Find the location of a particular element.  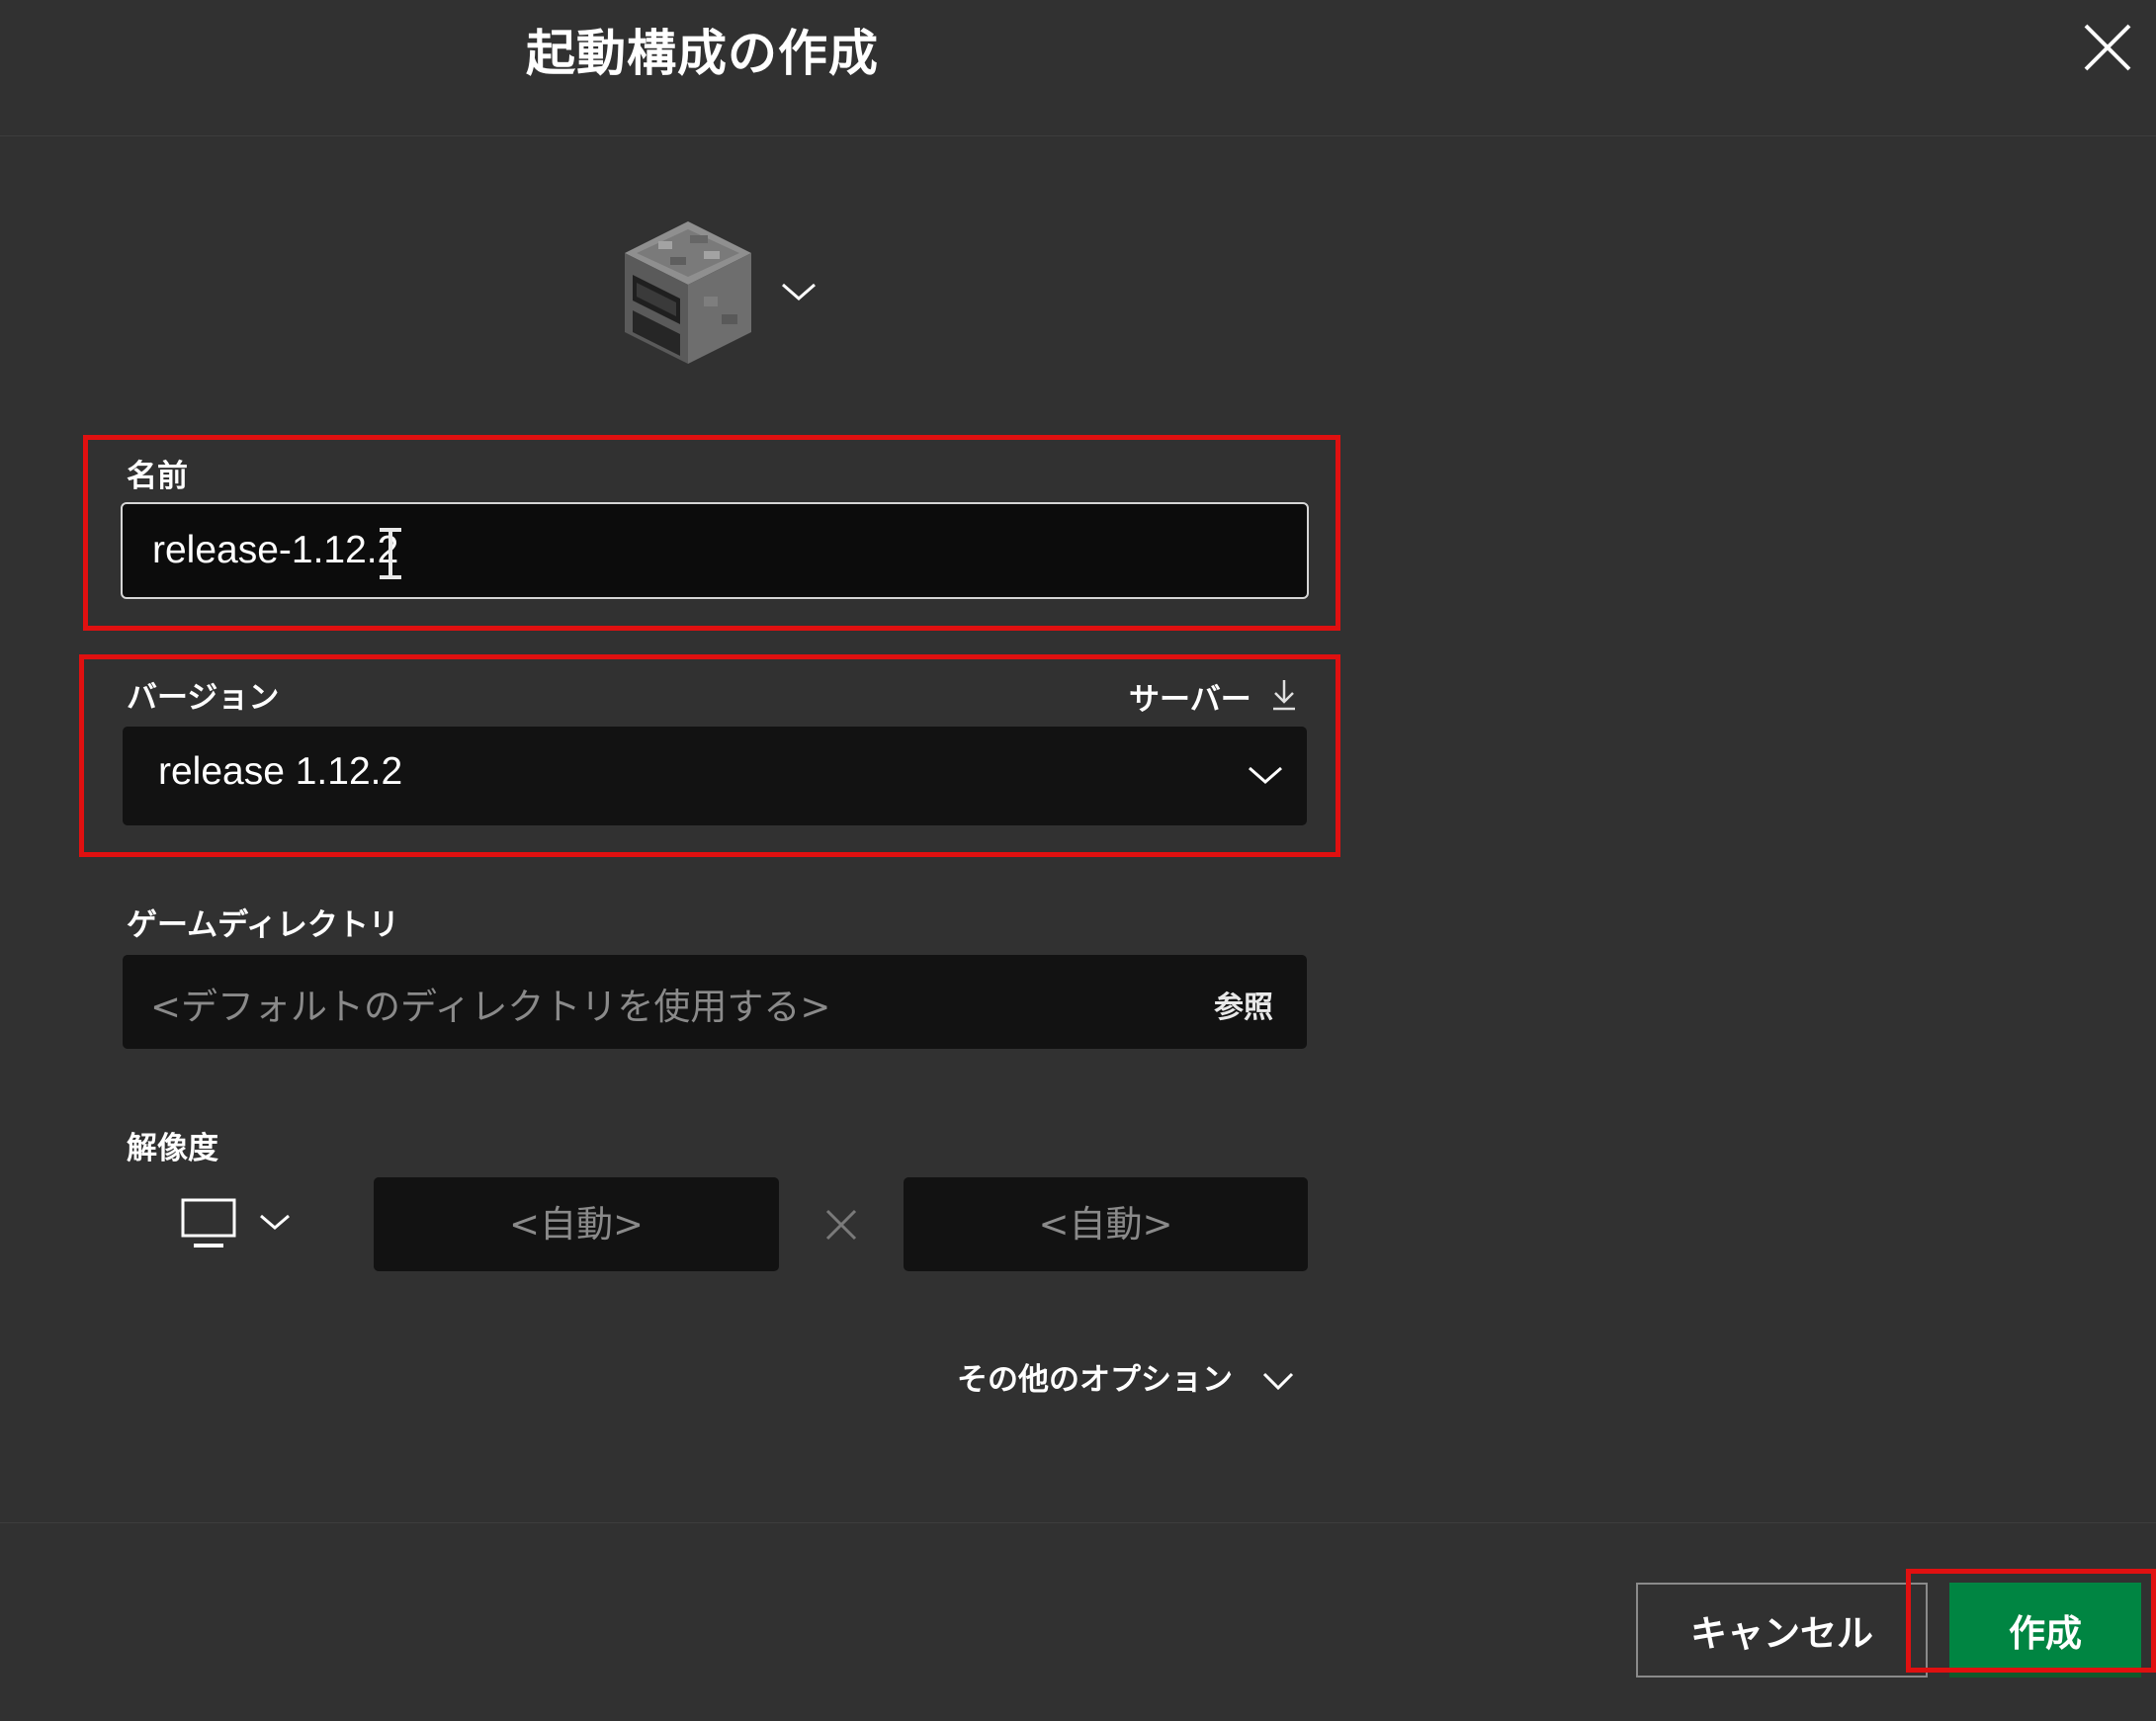

version-selected-value: release 1.12.2 is located at coordinates (280, 771).